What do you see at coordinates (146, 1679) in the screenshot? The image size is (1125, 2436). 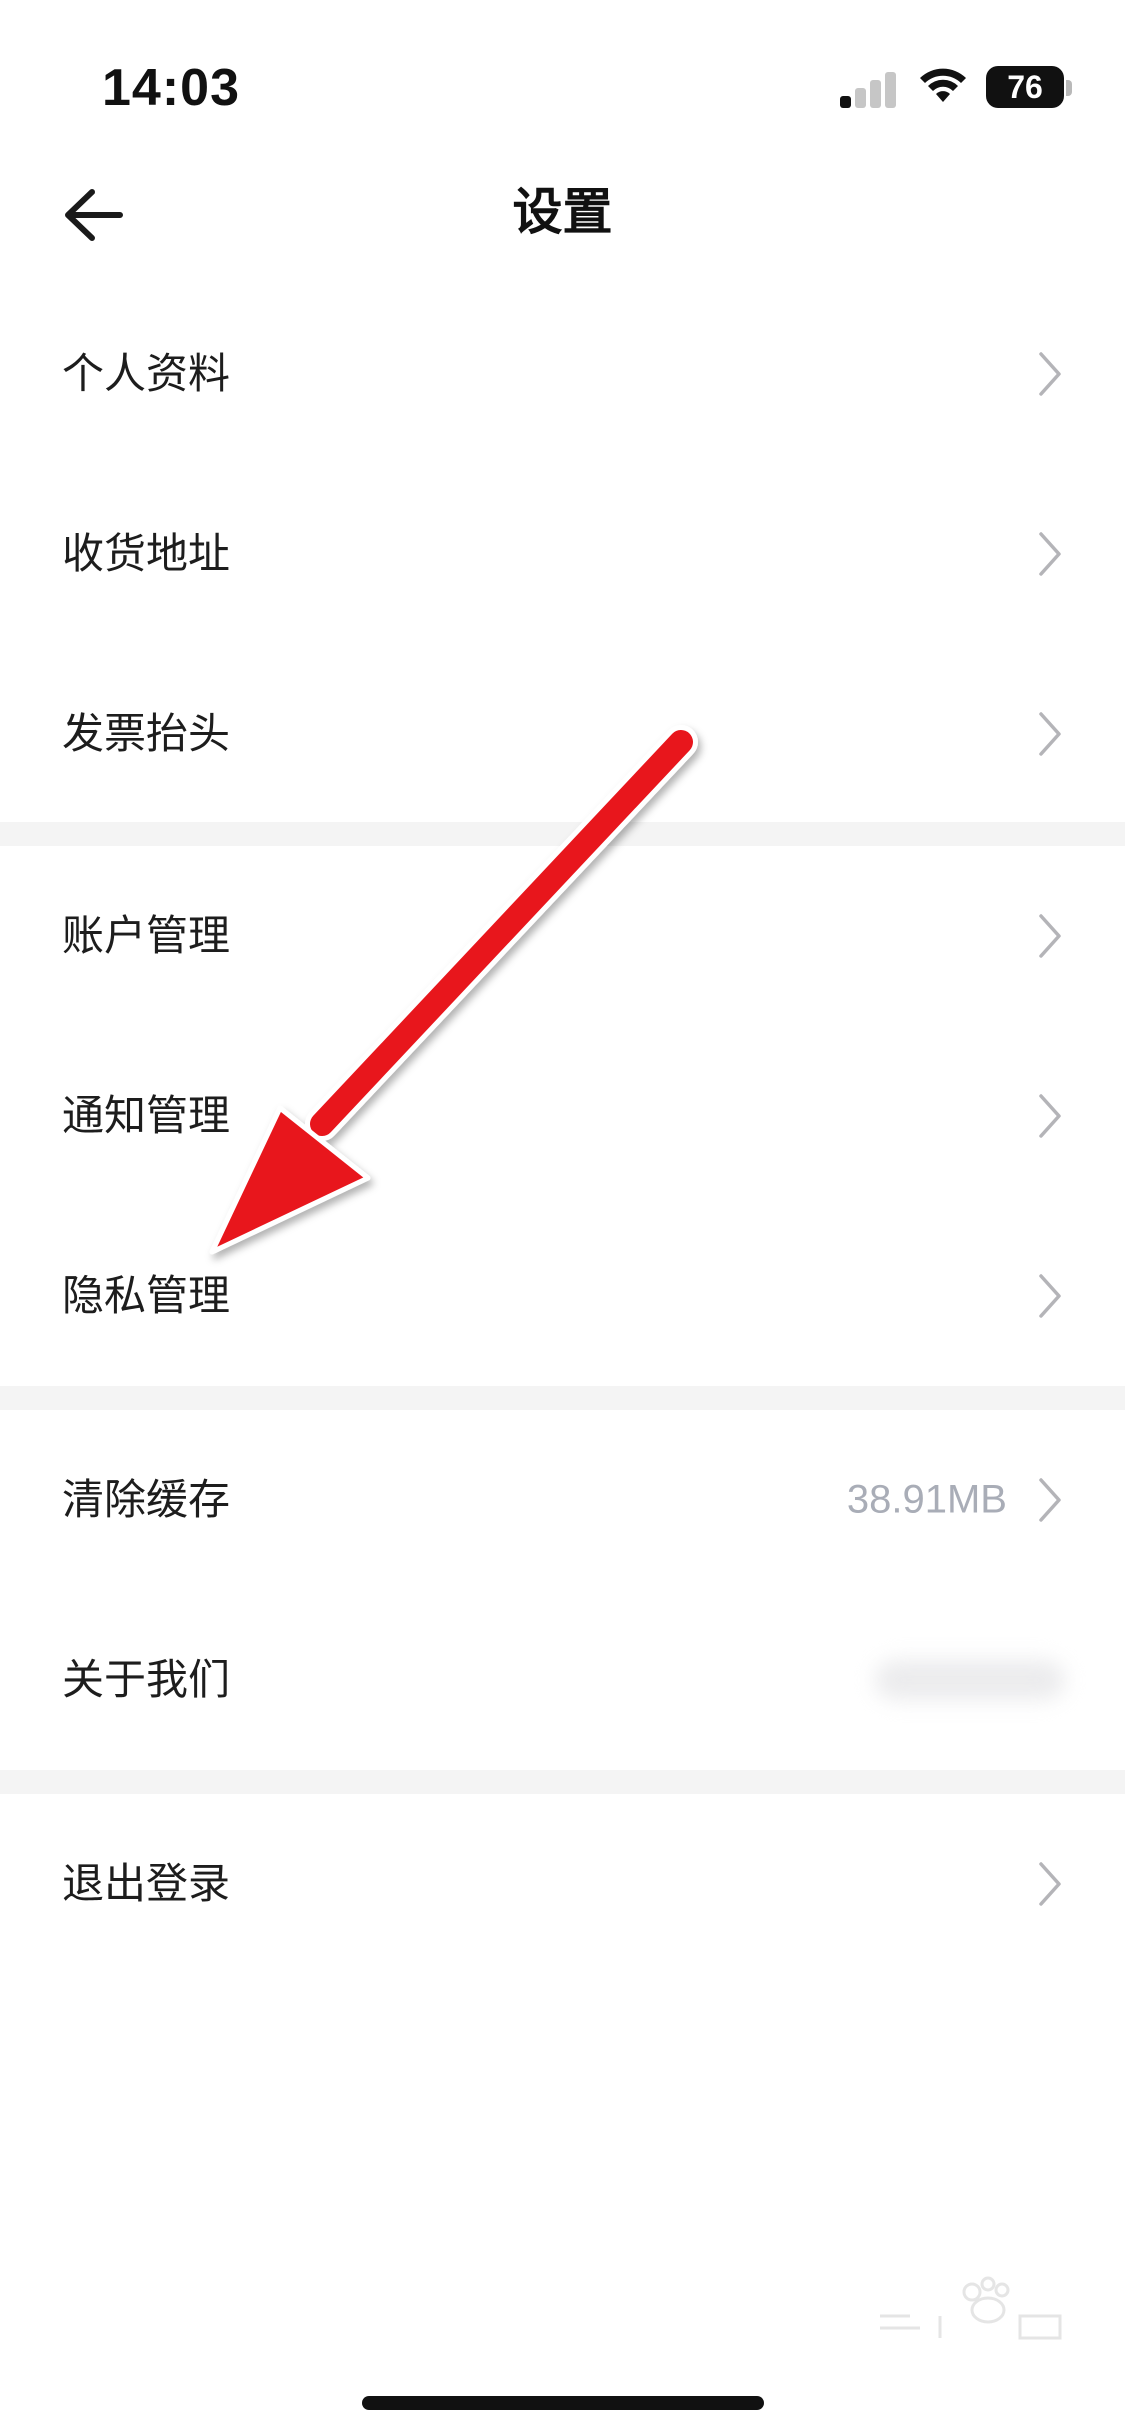 I see `settings-item-label: 关于我们` at bounding box center [146, 1679].